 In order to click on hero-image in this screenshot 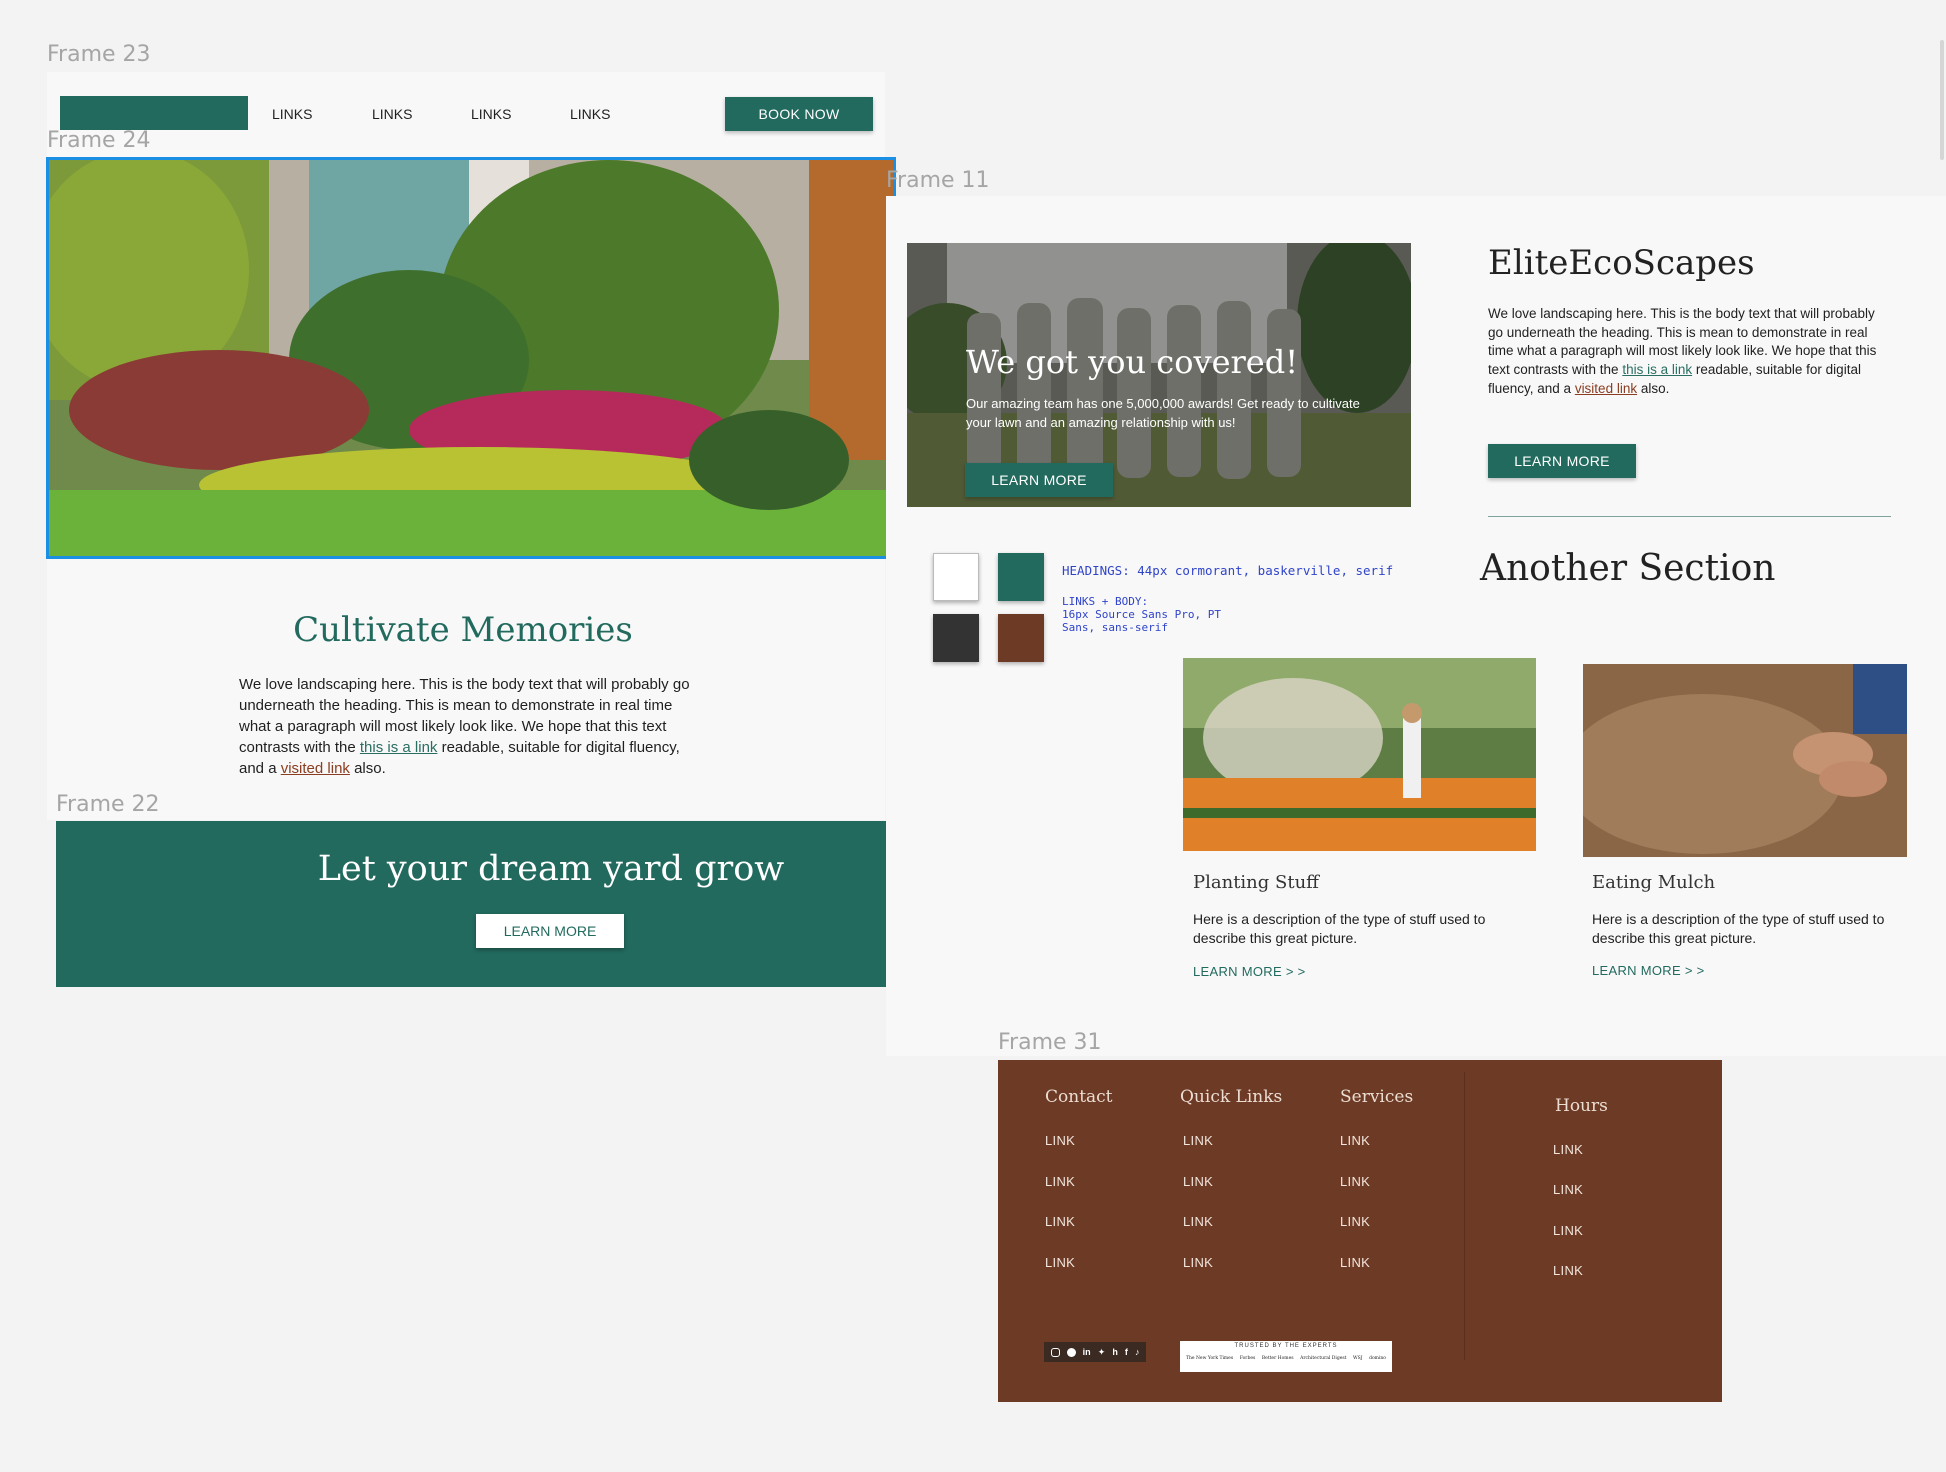, I will do `click(471, 358)`.